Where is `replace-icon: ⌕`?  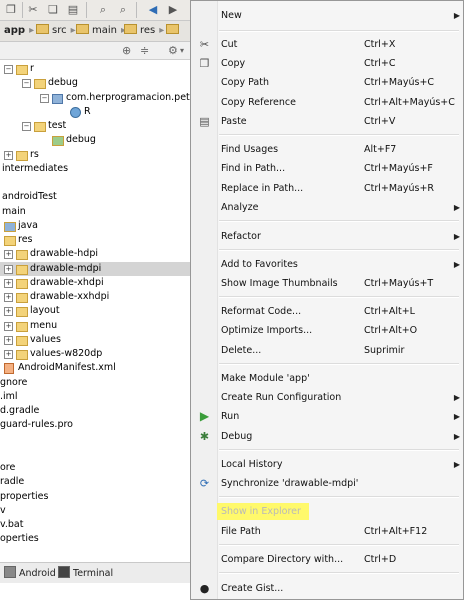 replace-icon: ⌕ is located at coordinates (123, 10).